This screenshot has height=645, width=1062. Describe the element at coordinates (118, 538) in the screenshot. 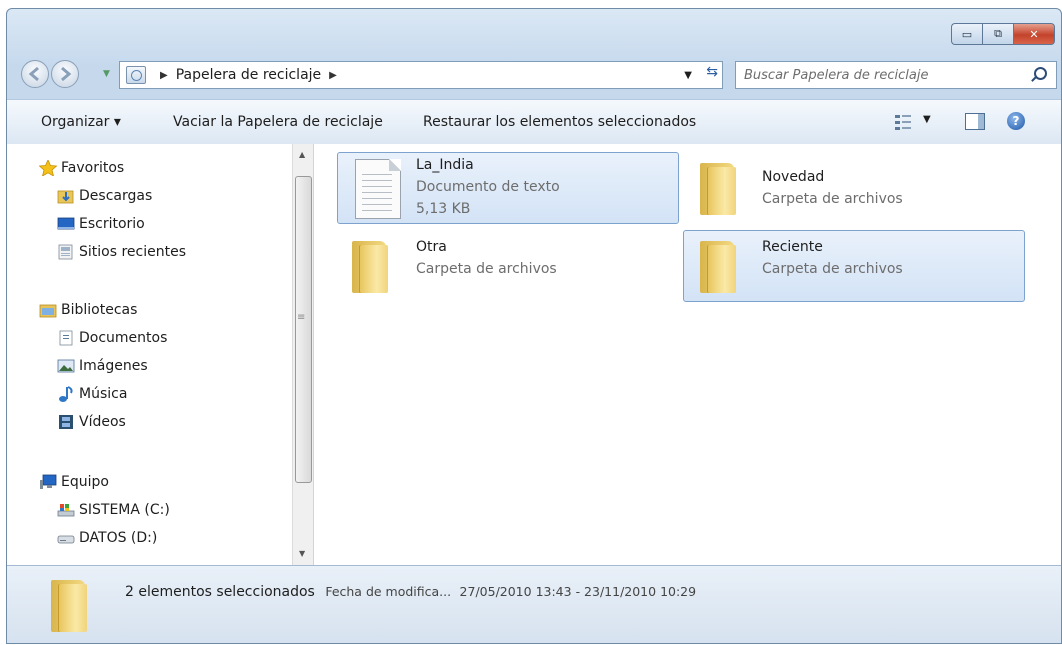

I see `sidebar-label: DATOS (D:)` at that location.